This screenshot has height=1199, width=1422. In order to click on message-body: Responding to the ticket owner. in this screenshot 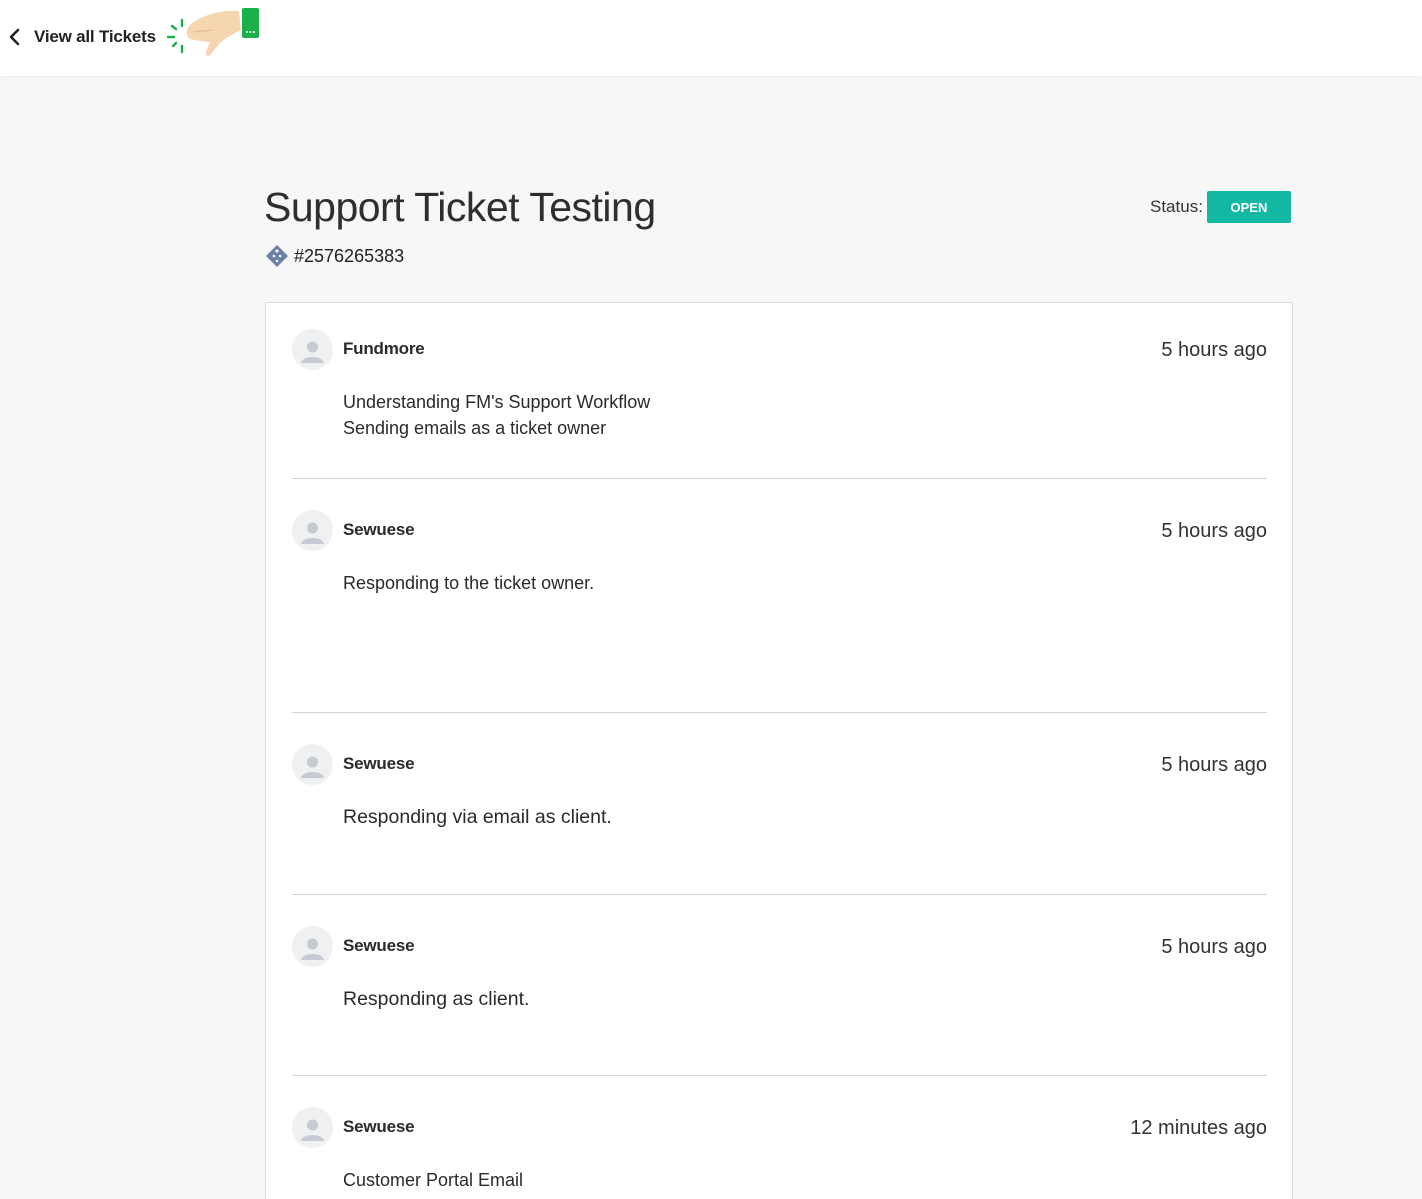, I will do `click(468, 583)`.